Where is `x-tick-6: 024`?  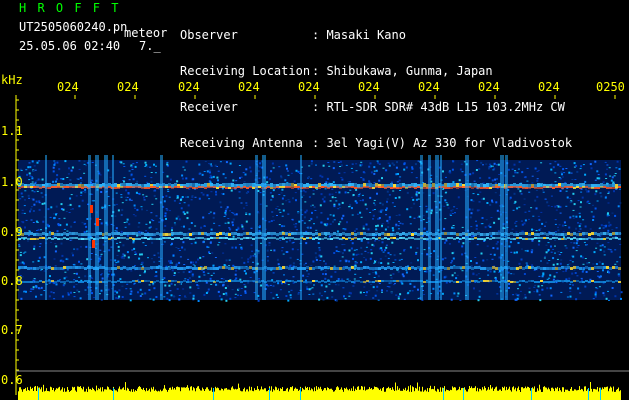
x-tick-6: 024 is located at coordinates (429, 87).